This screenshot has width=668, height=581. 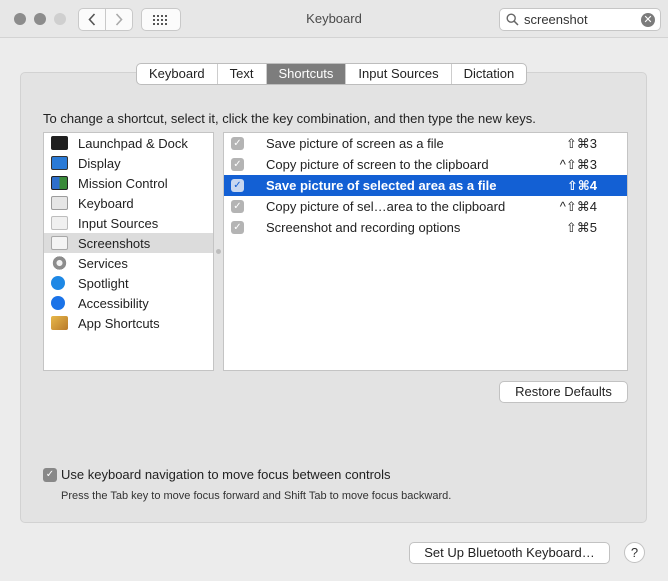 I want to click on help-button: ?, so click(x=634, y=552).